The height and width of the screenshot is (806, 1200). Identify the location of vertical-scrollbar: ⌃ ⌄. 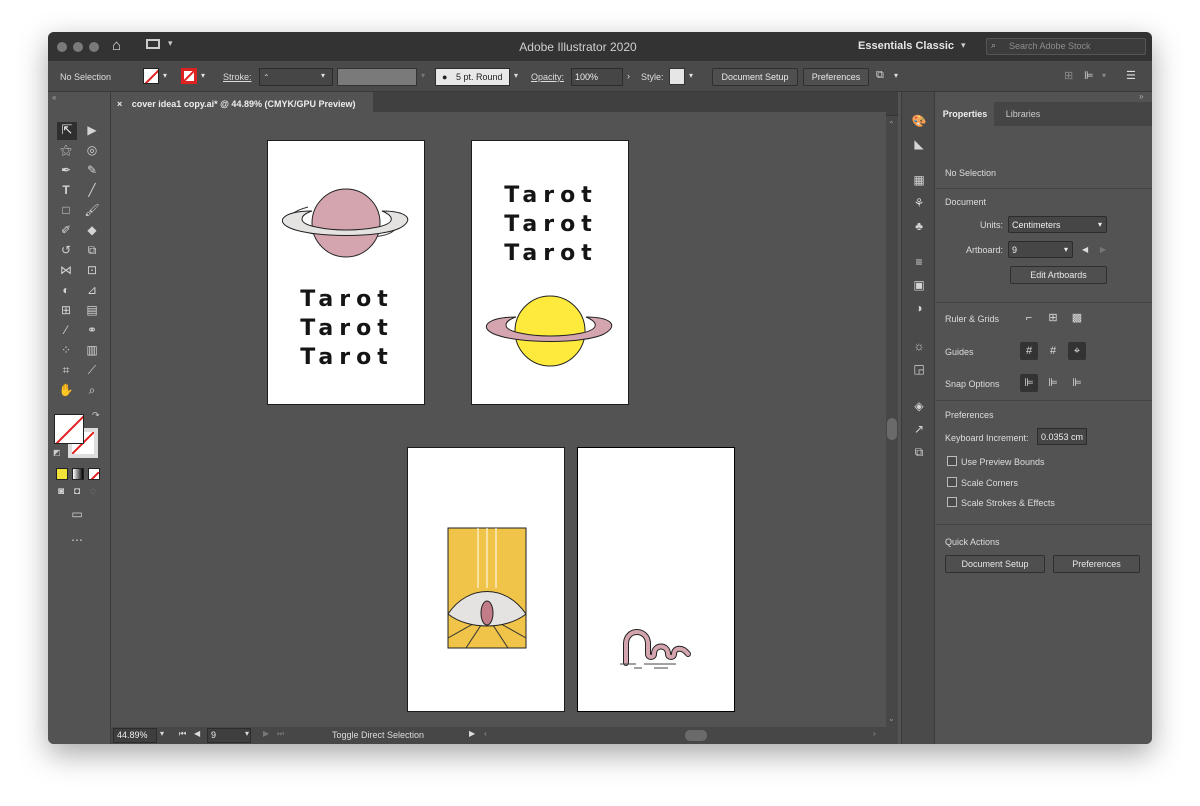
(892, 421).